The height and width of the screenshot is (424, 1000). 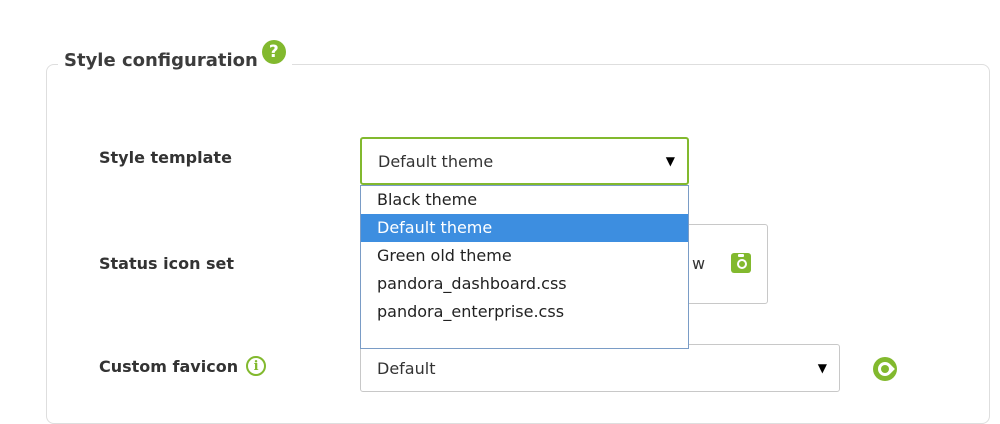 I want to click on status-icon-set-label: Status icon set, so click(x=167, y=263).